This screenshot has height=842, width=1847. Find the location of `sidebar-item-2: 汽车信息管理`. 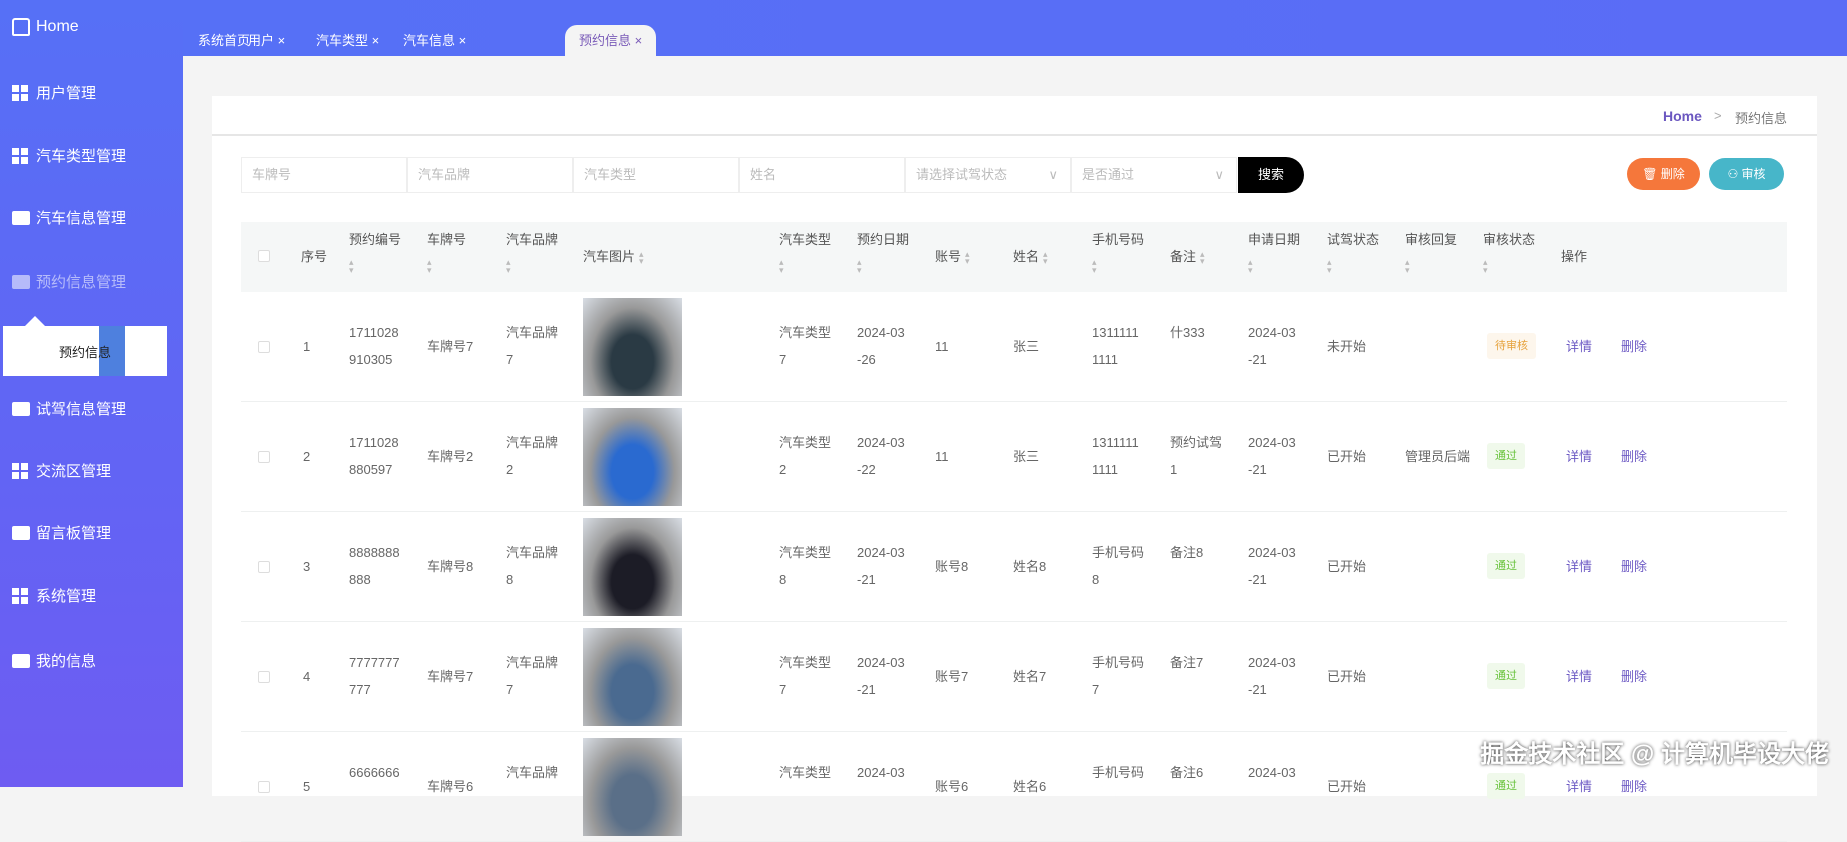

sidebar-item-2: 汽车信息管理 is located at coordinates (69, 217).